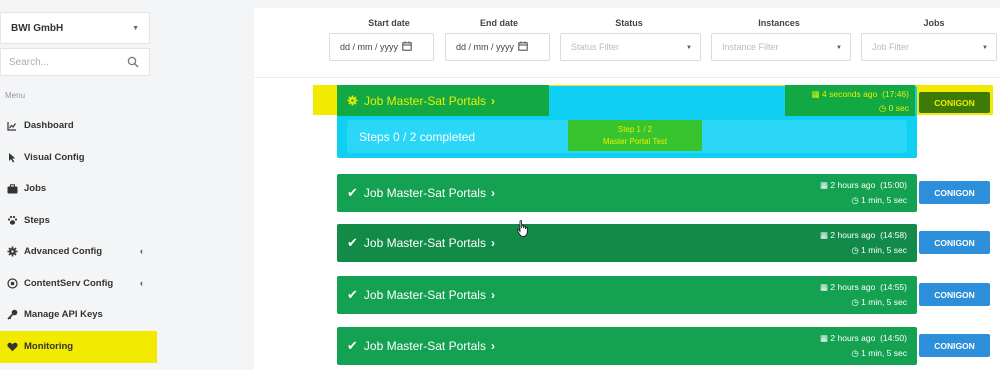  Describe the element at coordinates (863, 295) in the screenshot. I see `job-meta: ▦ 2 hours ago (14:55) ◷ 1 min, 5 sec` at that location.